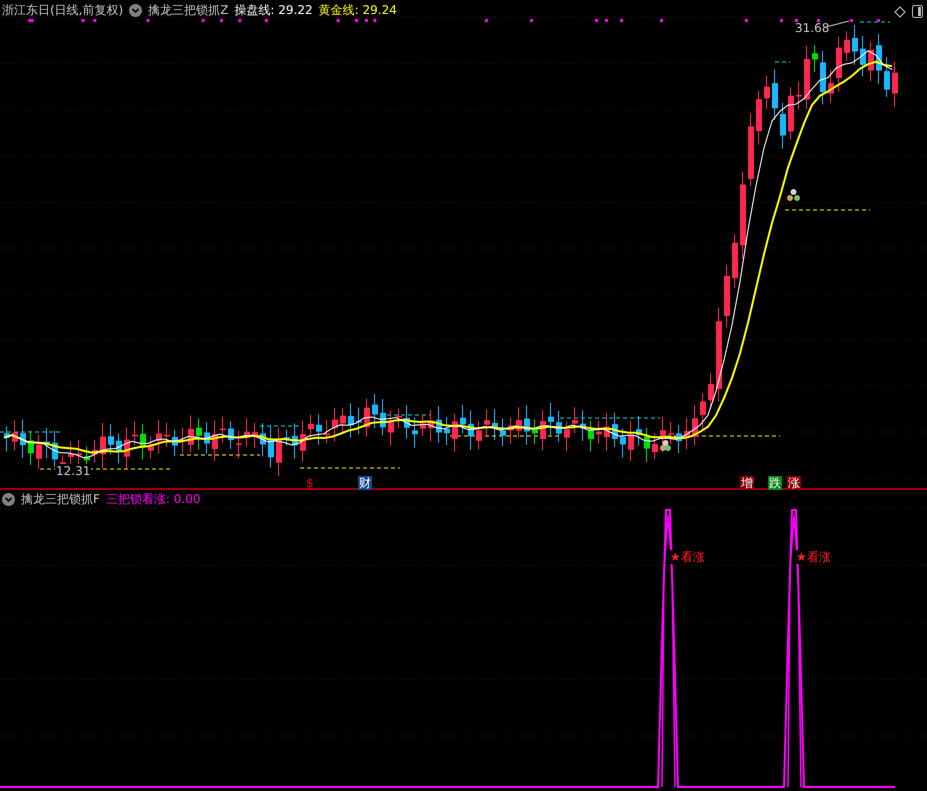 The height and width of the screenshot is (791, 927). Describe the element at coordinates (917, 11) in the screenshot. I see `panel-icon` at that location.